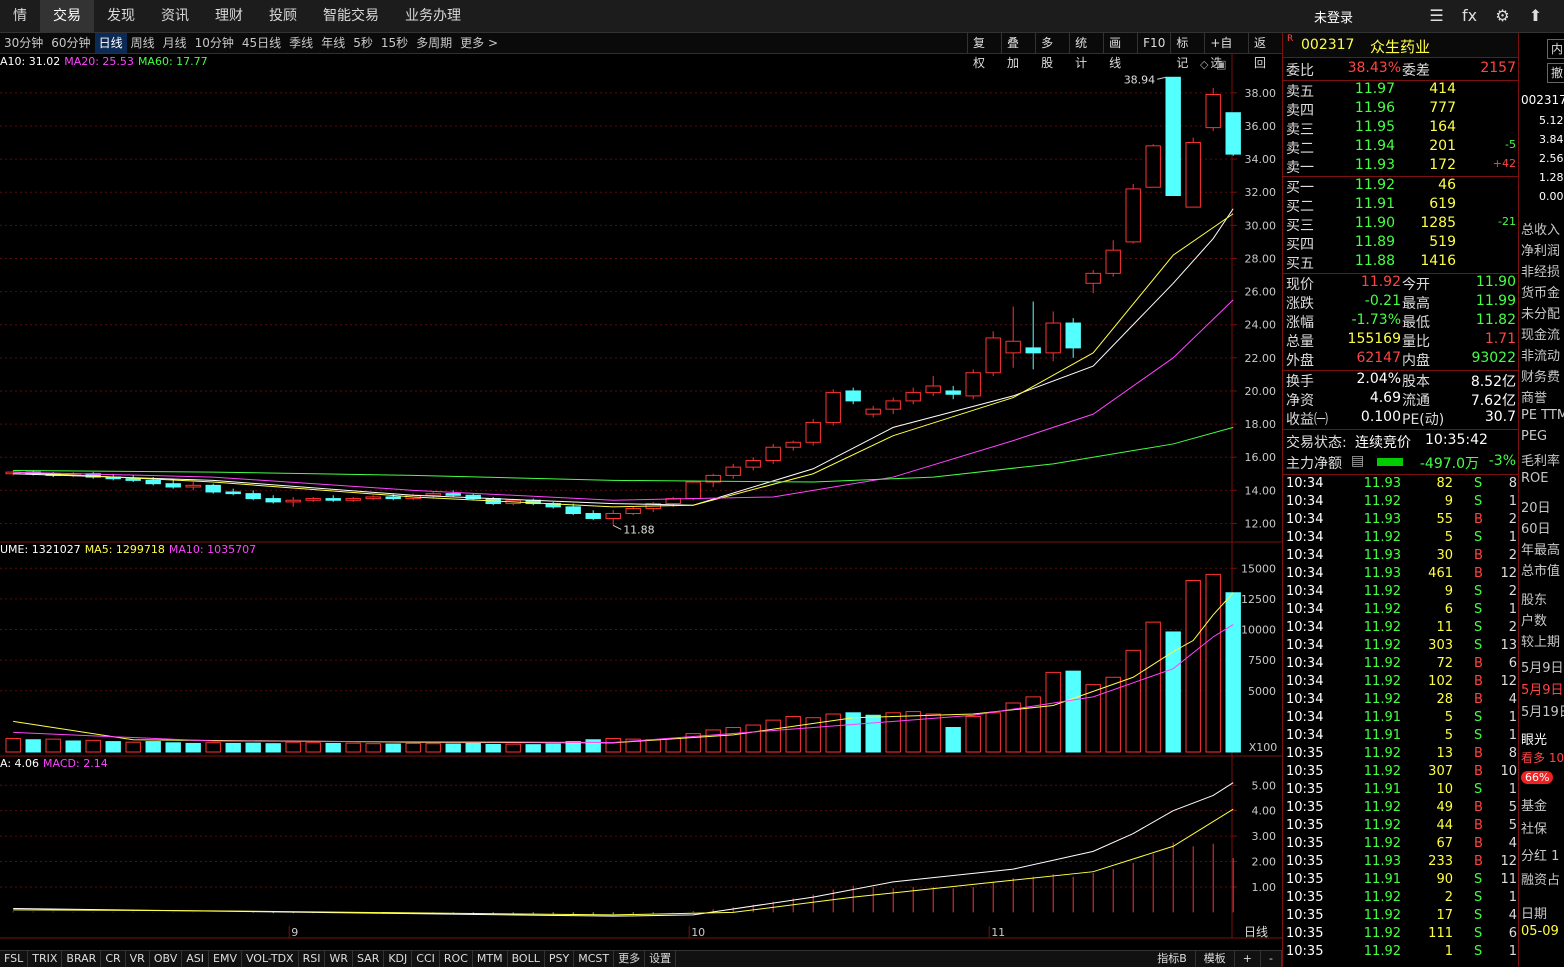 The image size is (1564, 967). Describe the element at coordinates (143, 43) in the screenshot. I see `period-tab: 周线` at that location.